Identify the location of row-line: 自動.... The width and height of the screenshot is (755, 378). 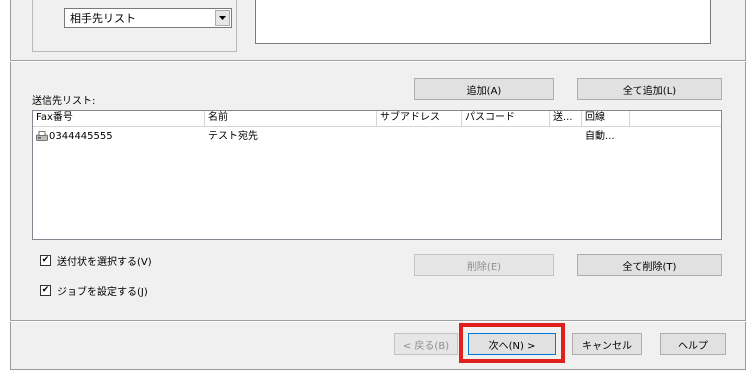
(600, 136).